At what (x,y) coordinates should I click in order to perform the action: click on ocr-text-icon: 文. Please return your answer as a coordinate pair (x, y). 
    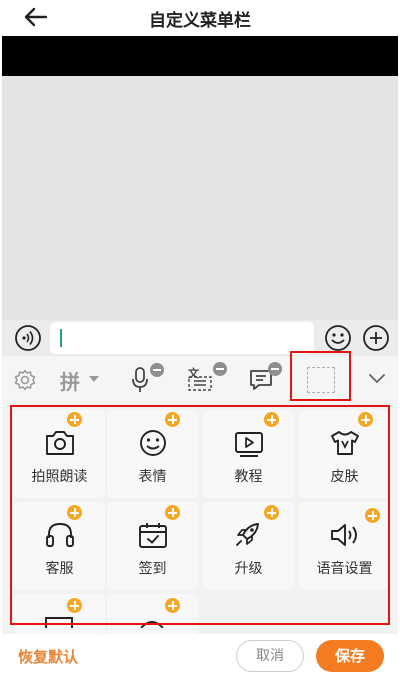
    Looking at the image, I should click on (201, 379).